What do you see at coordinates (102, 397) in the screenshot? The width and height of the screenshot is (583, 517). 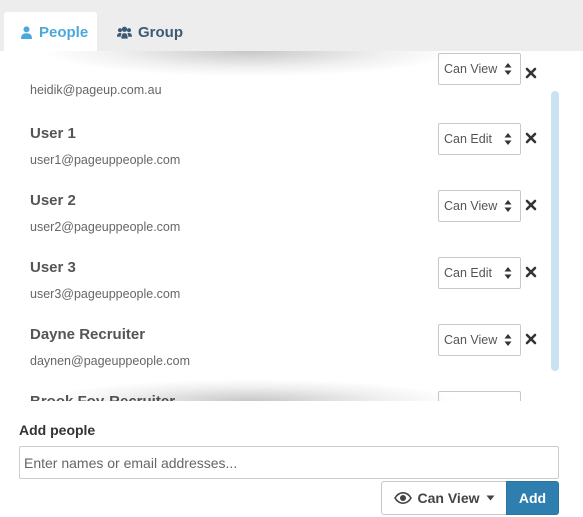 I see `person-name: Brook Foy-Recruiter` at bounding box center [102, 397].